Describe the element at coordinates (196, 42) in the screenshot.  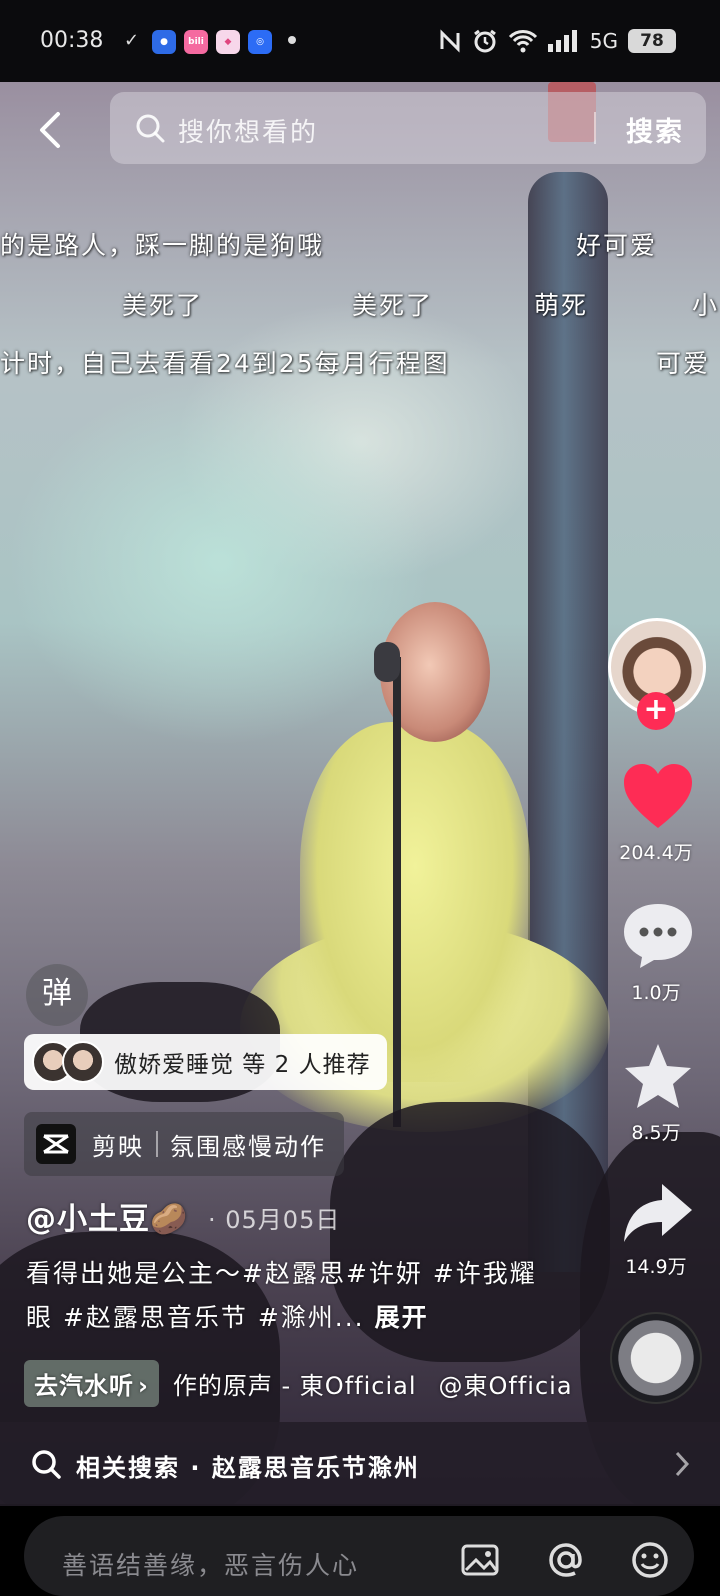
I see `bilibili-app-icon: bili` at that location.